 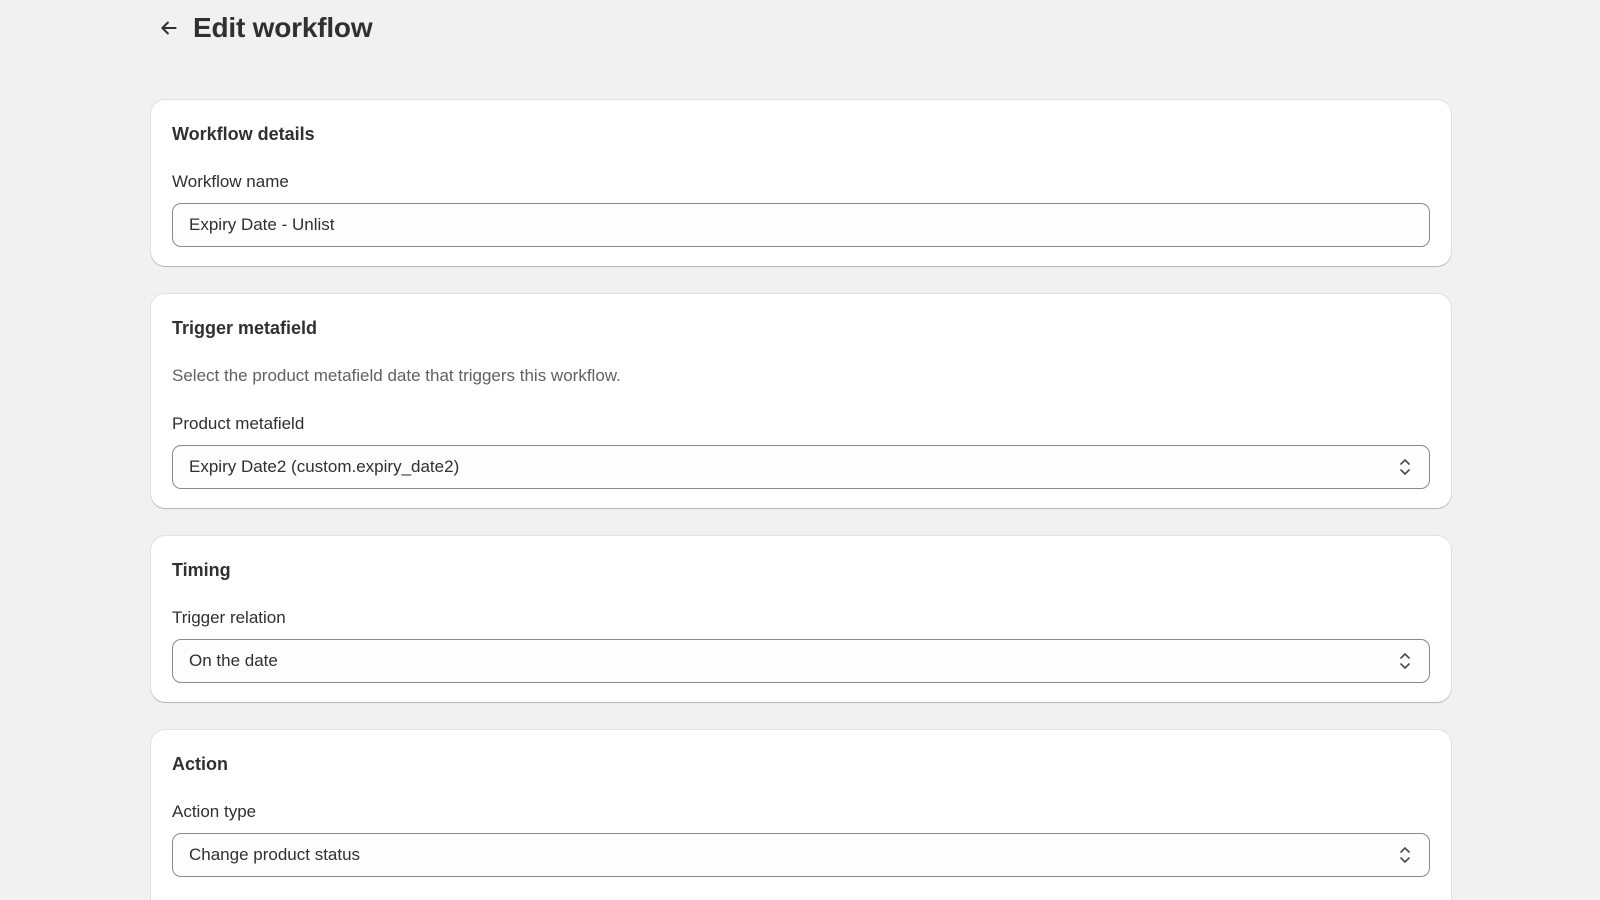 What do you see at coordinates (801, 225) in the screenshot?
I see `workflow-name-input: Expiry Date - Unlist` at bounding box center [801, 225].